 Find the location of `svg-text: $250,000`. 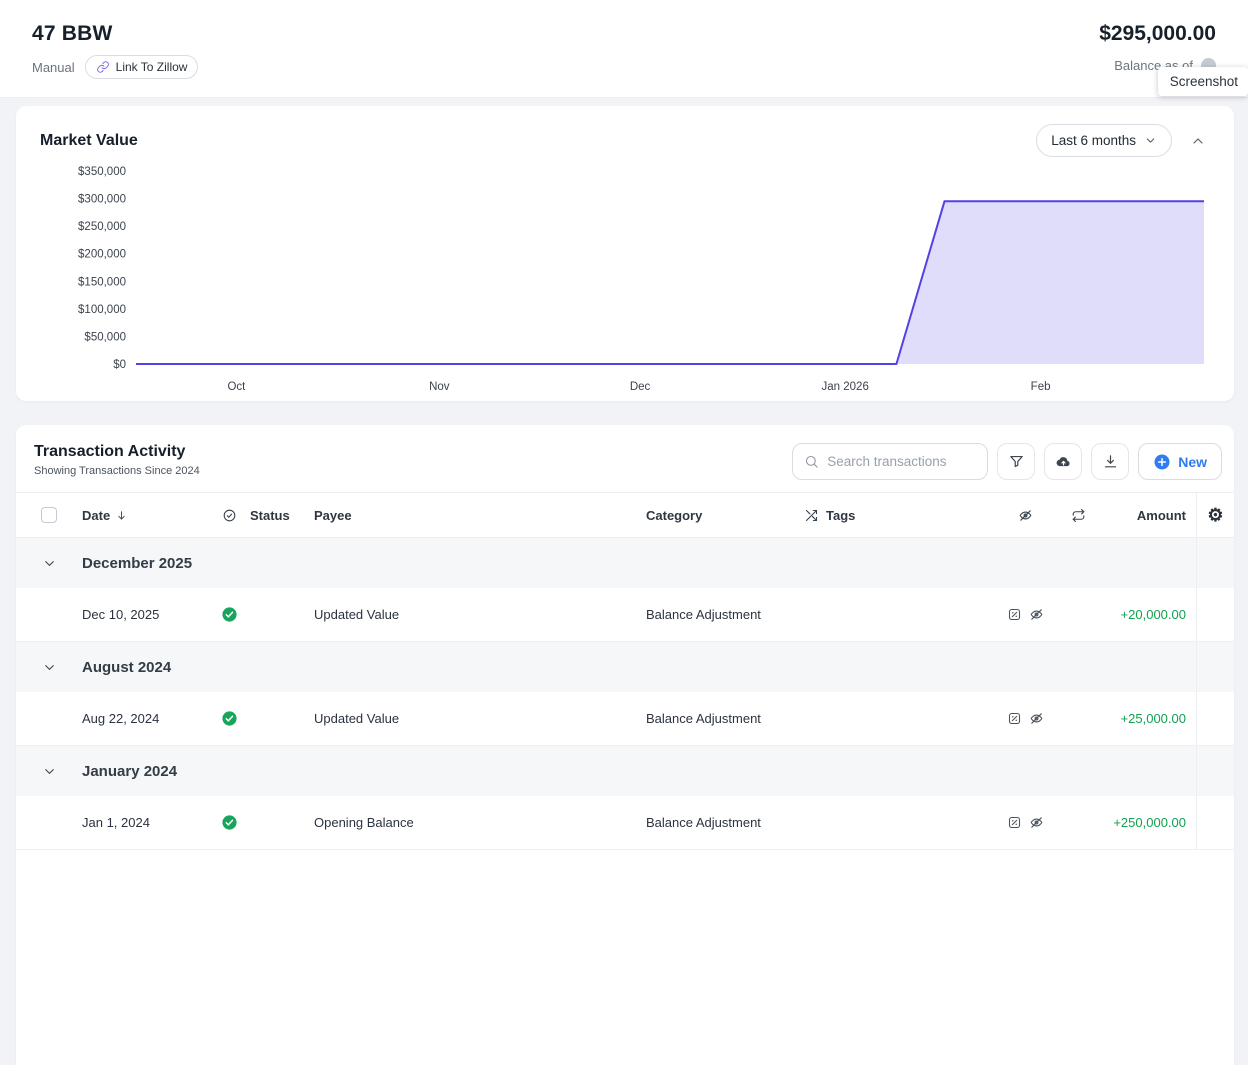

svg-text: $250,000 is located at coordinates (102, 227).